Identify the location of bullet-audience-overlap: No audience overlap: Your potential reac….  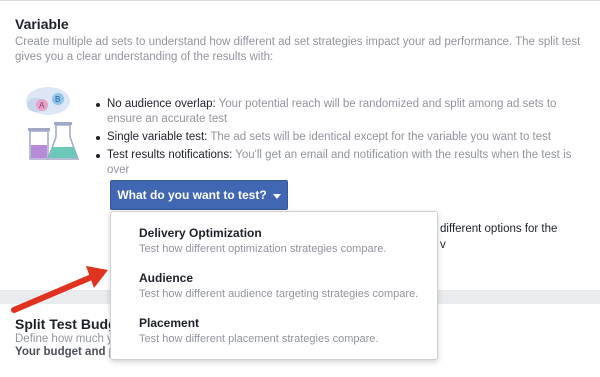
(342, 112).